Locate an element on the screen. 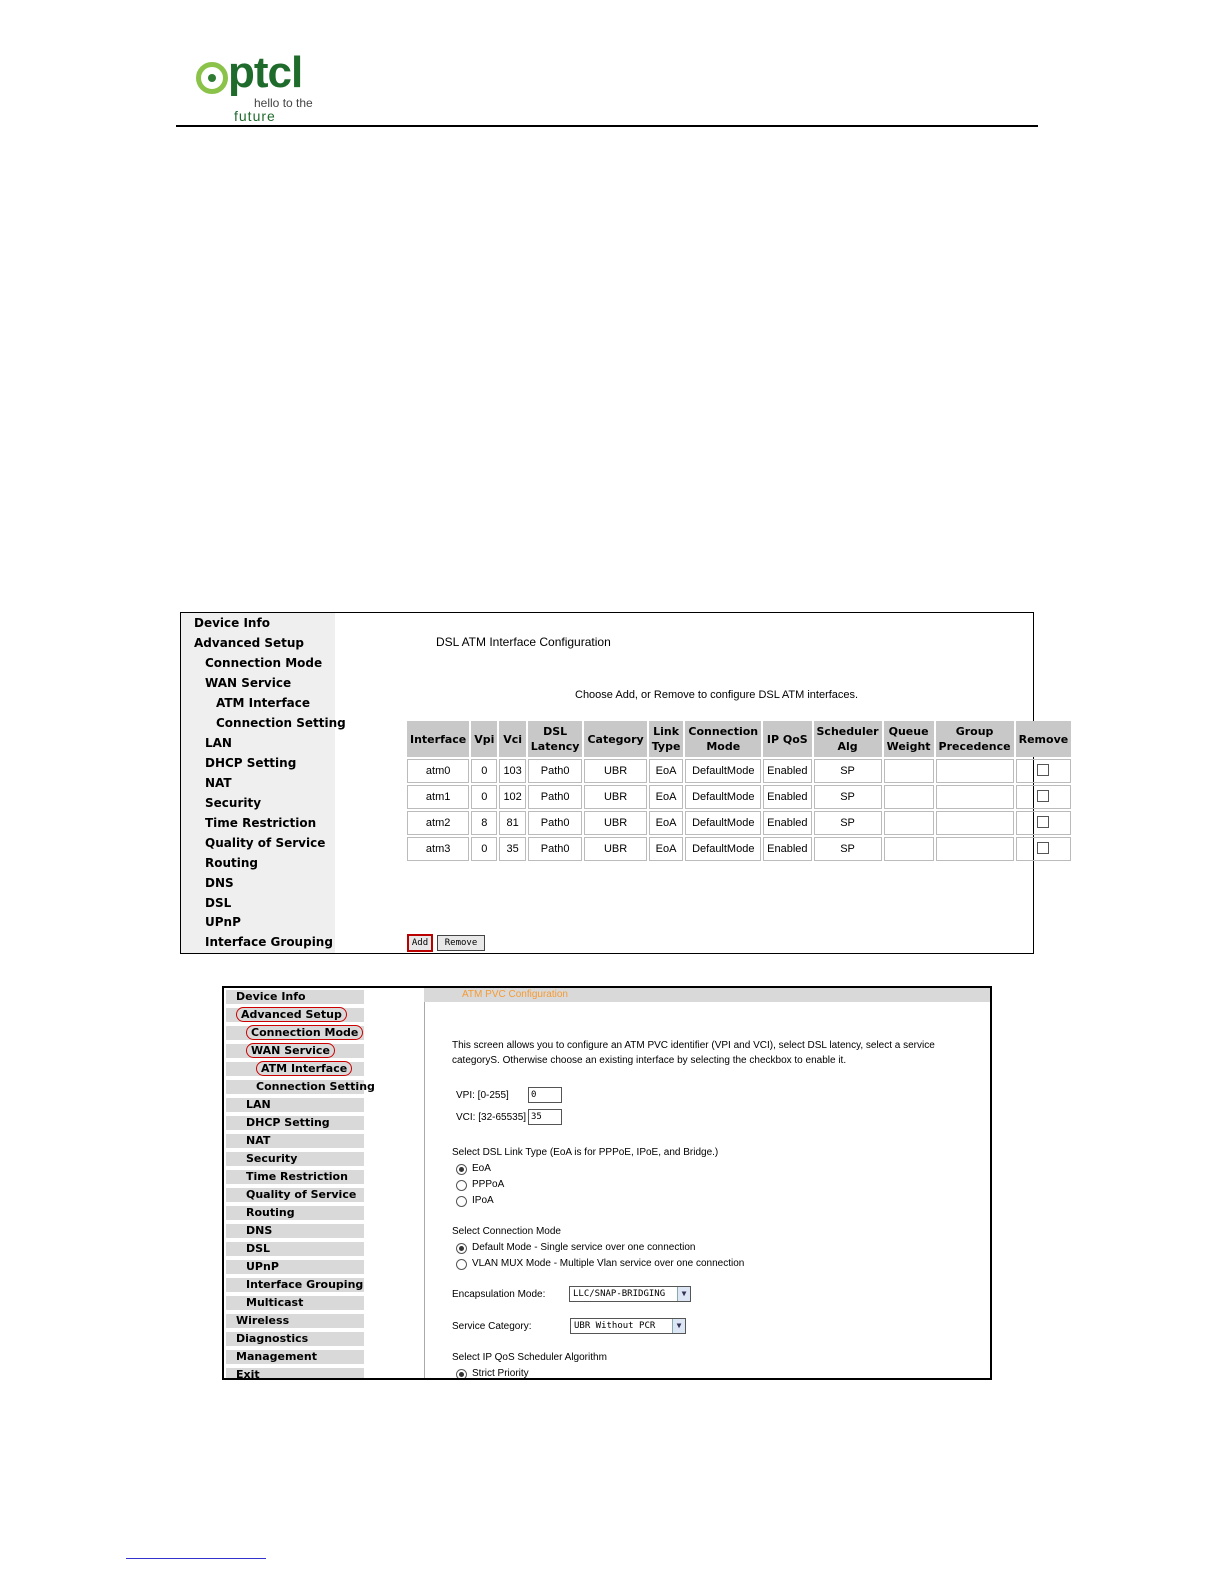  radio-default-mode is located at coordinates (461, 1248).